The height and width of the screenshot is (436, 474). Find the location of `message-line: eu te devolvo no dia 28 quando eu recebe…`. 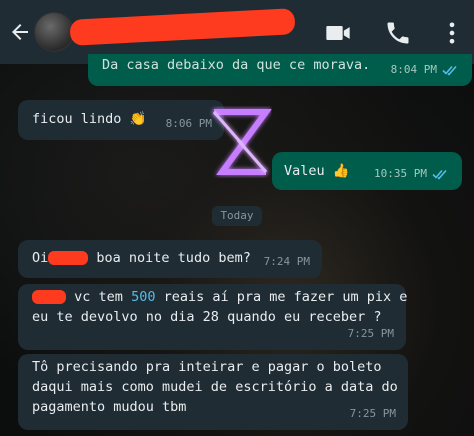

message-line: eu te devolvo no dia 28 quando eu recebe… is located at coordinates (207, 317).